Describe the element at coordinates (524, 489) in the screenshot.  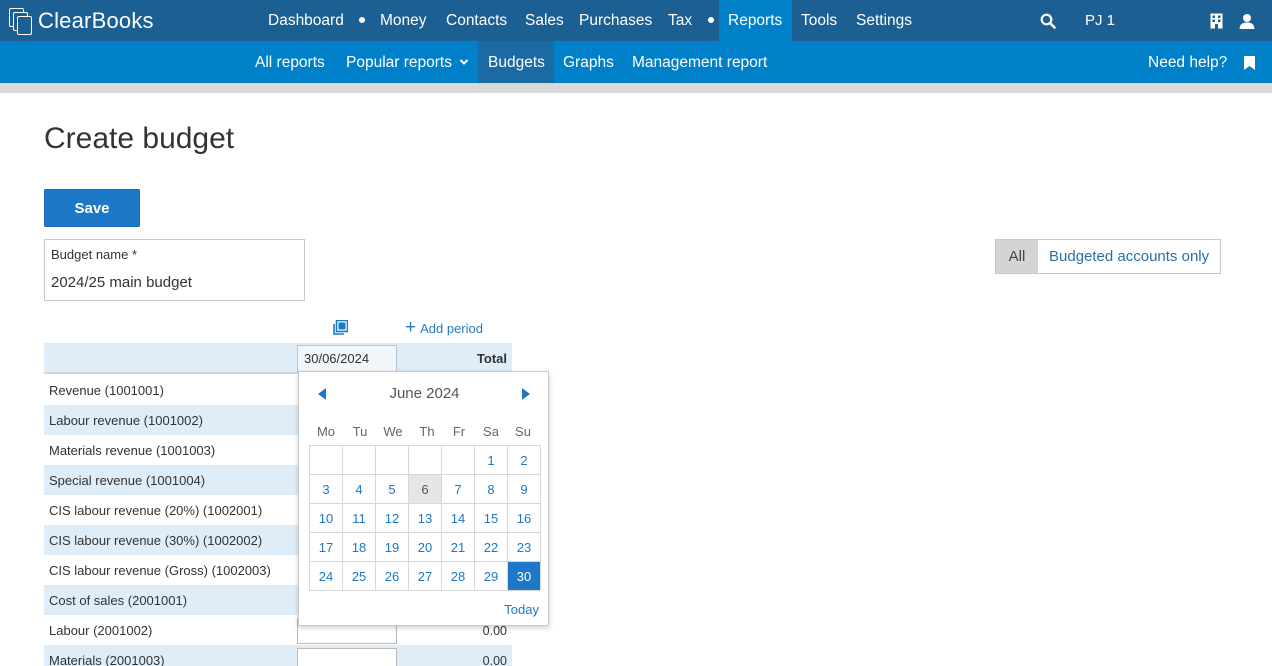
I see `datepicker-day: 9` at that location.